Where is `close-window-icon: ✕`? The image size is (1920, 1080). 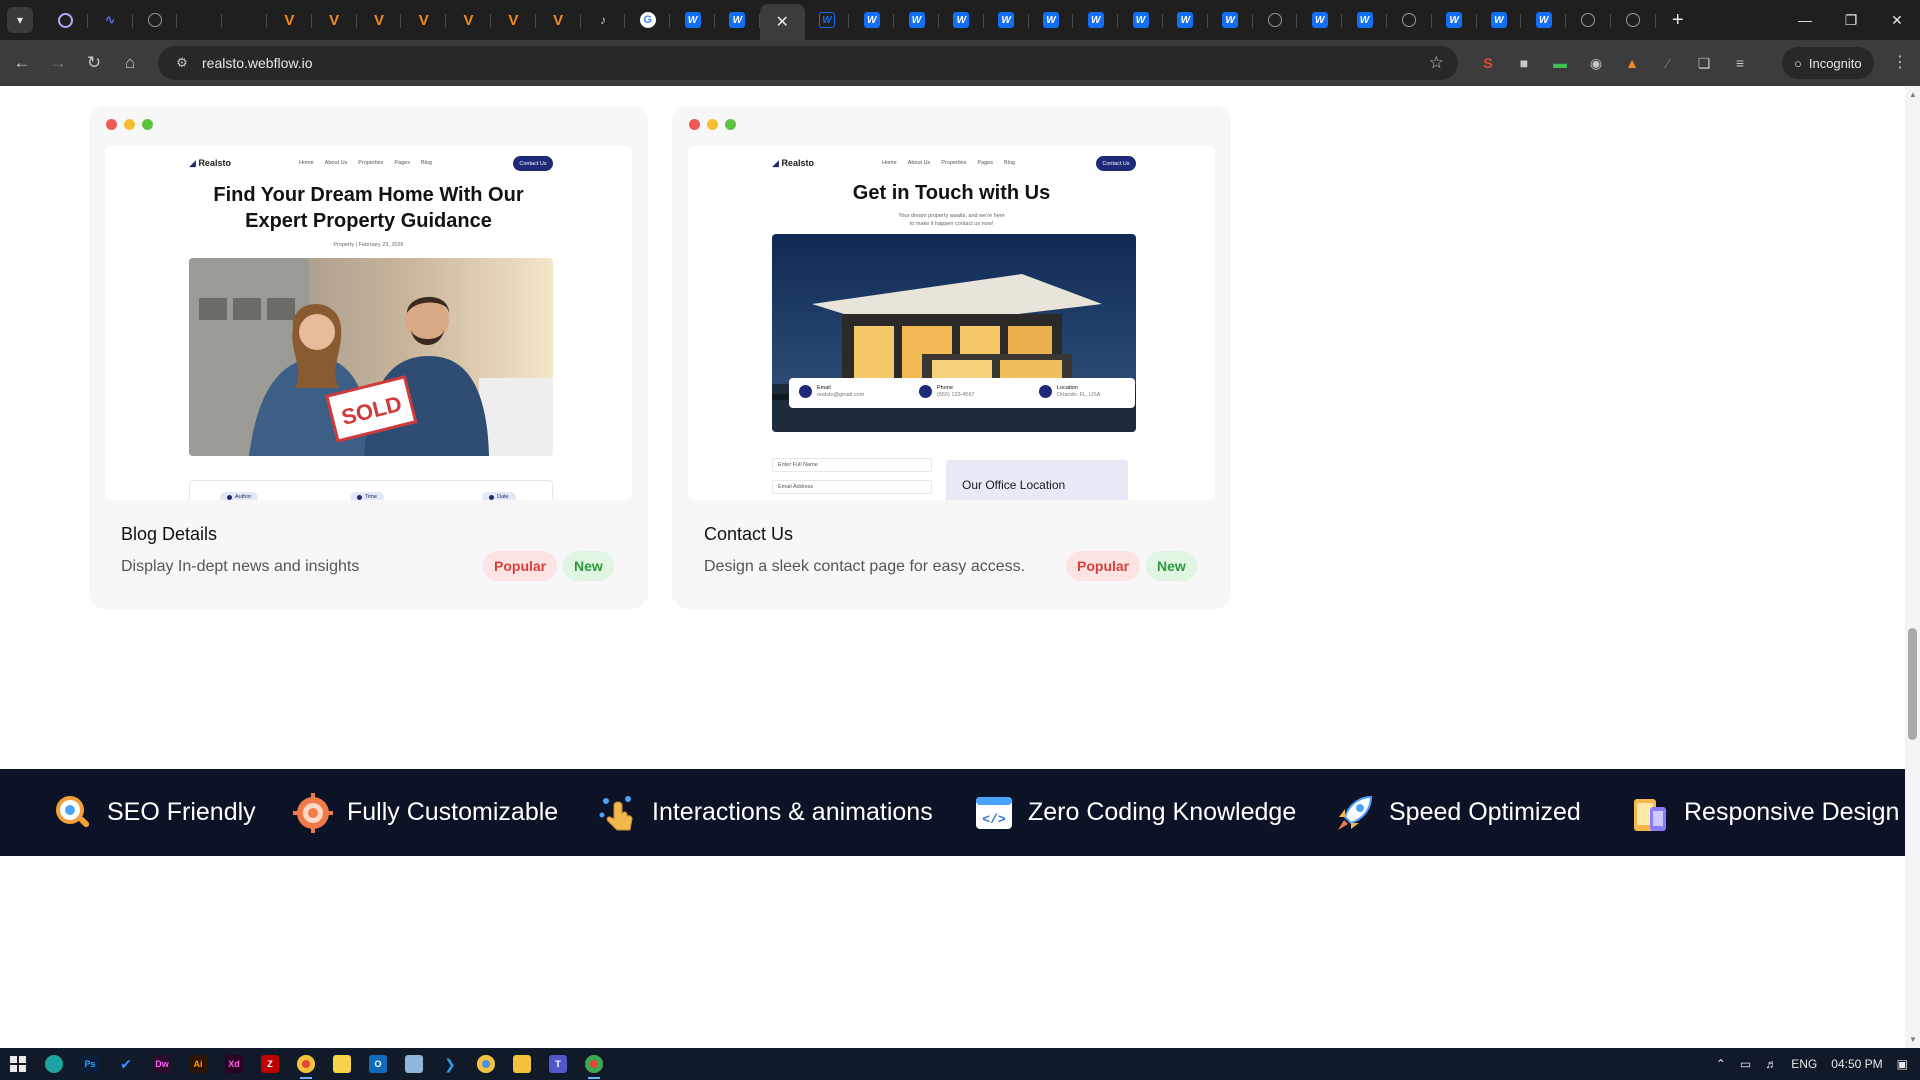 close-window-icon: ✕ is located at coordinates (1897, 20).